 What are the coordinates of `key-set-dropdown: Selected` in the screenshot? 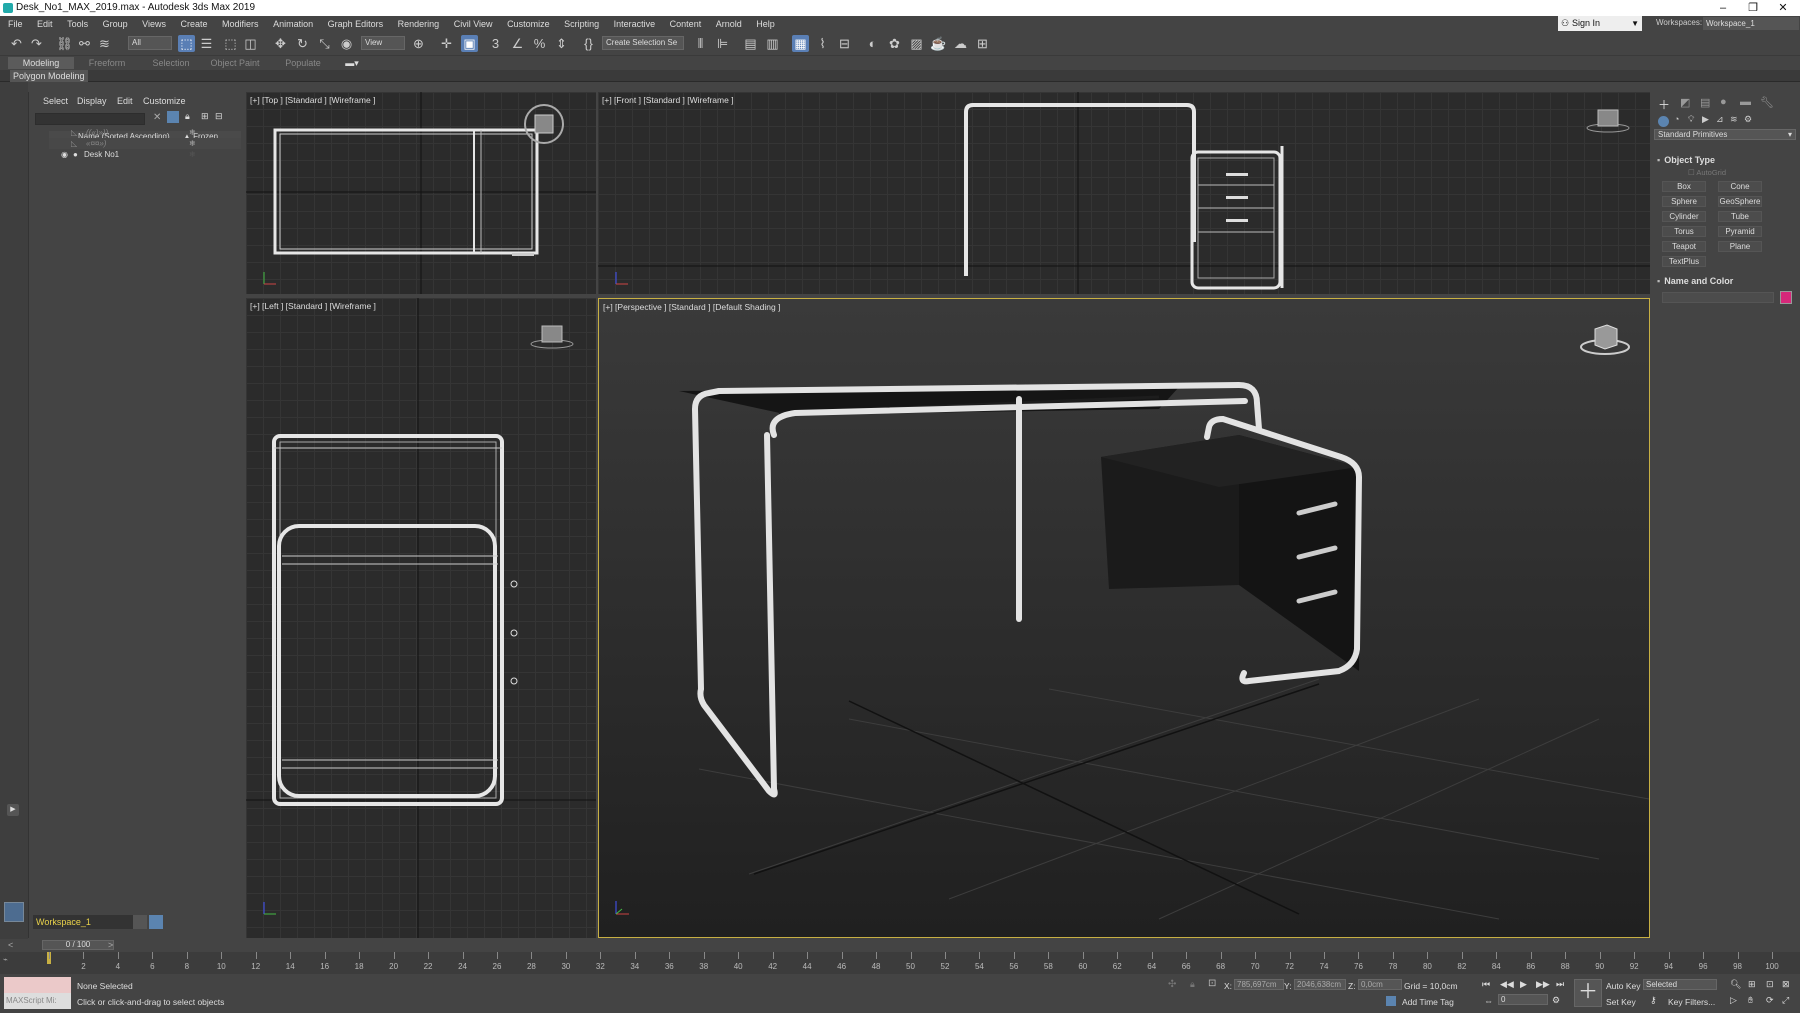 It's located at (1680, 984).